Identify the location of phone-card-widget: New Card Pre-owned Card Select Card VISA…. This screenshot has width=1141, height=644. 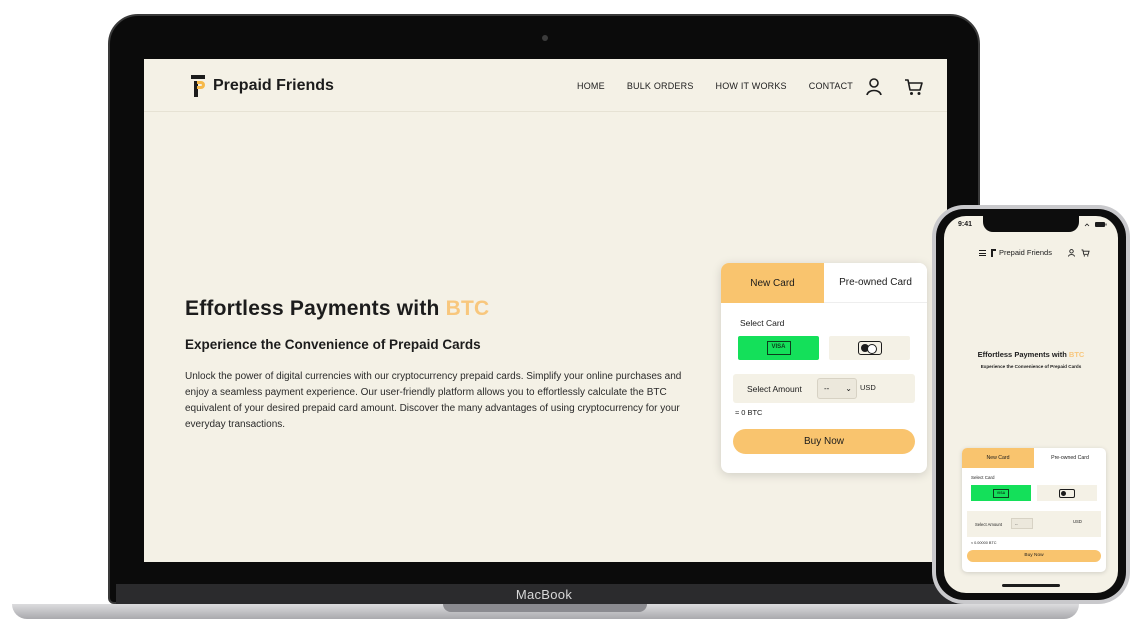
(1034, 510).